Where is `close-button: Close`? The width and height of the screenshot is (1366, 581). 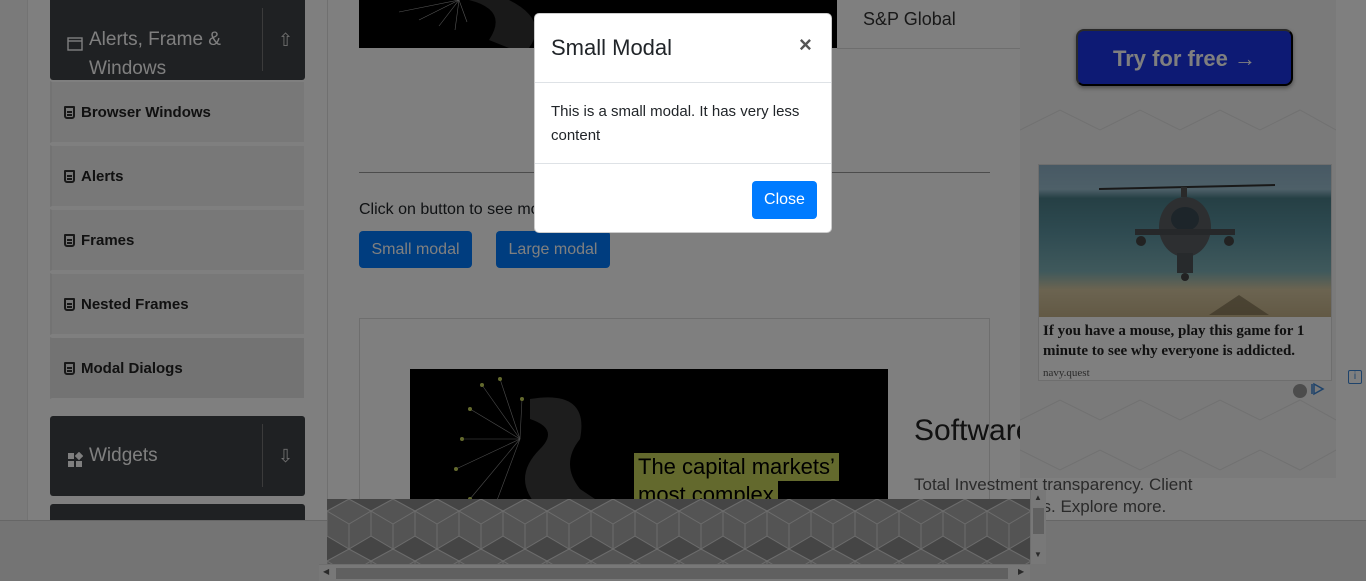 close-button: Close is located at coordinates (784, 200).